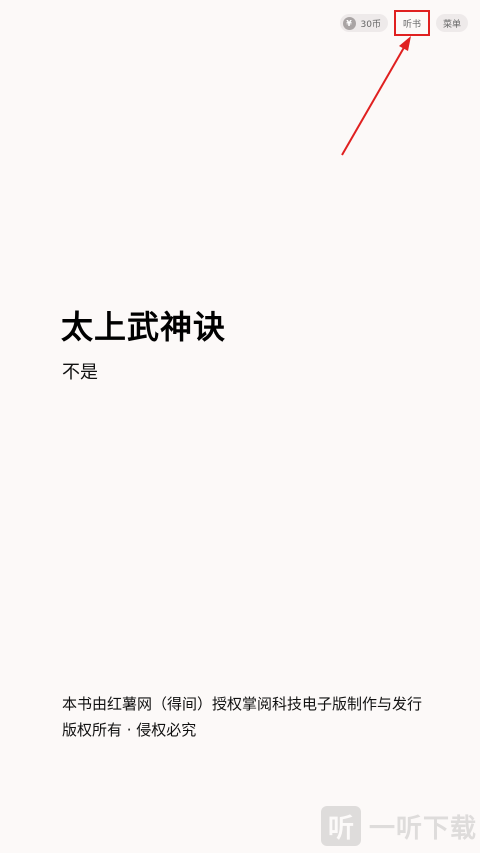  I want to click on menu-button: 菜单, so click(451, 23).